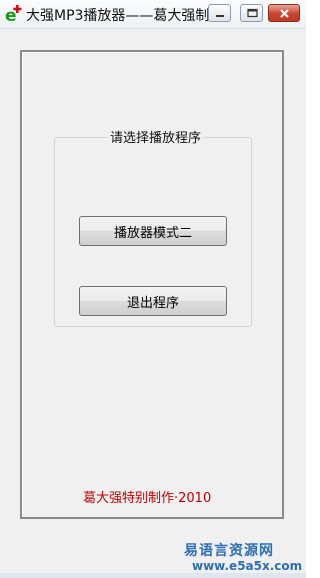  What do you see at coordinates (247, 566) in the screenshot?
I see `watermark-url: www.e5a5x.com` at bounding box center [247, 566].